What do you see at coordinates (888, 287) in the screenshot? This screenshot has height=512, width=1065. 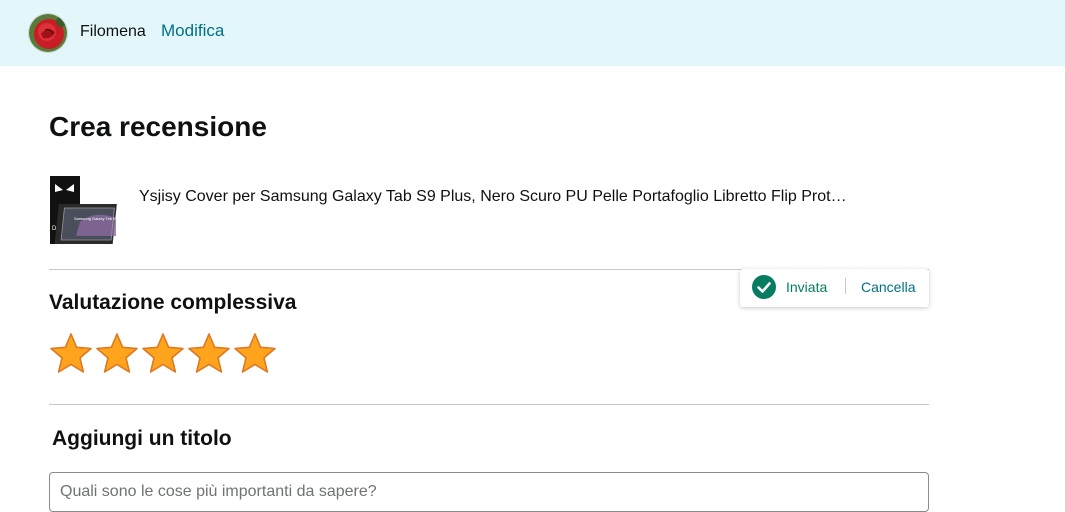 I see `cancel-link: Cancella` at bounding box center [888, 287].